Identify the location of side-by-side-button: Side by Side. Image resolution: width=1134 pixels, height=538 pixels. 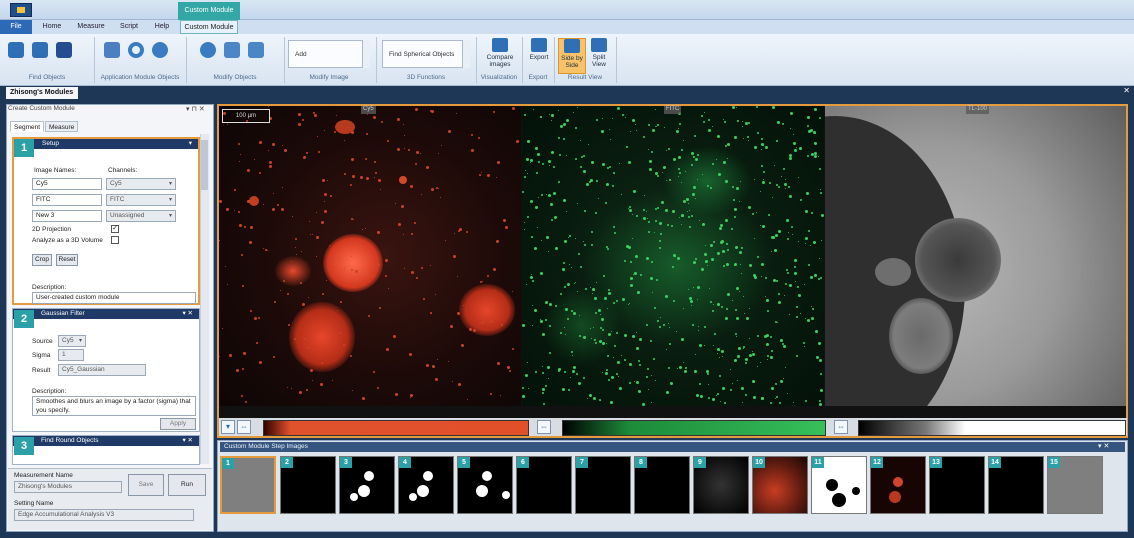
(572, 56).